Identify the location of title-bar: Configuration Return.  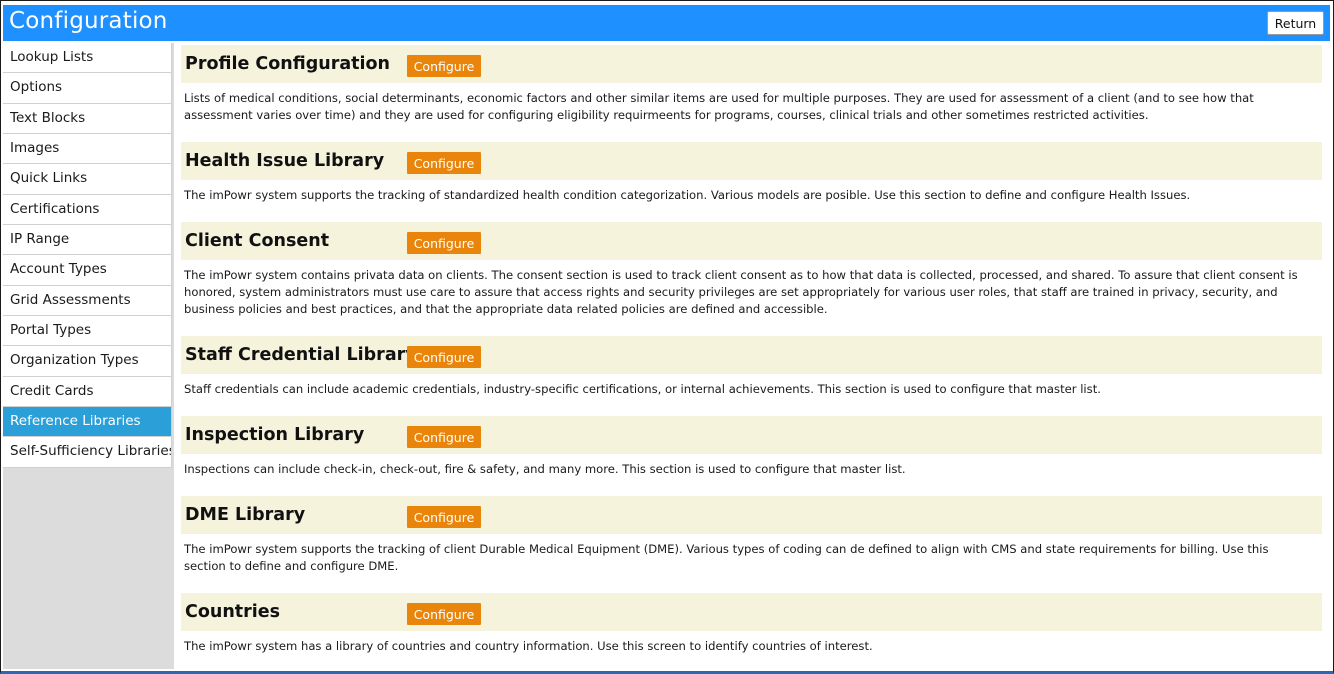
(666, 23).